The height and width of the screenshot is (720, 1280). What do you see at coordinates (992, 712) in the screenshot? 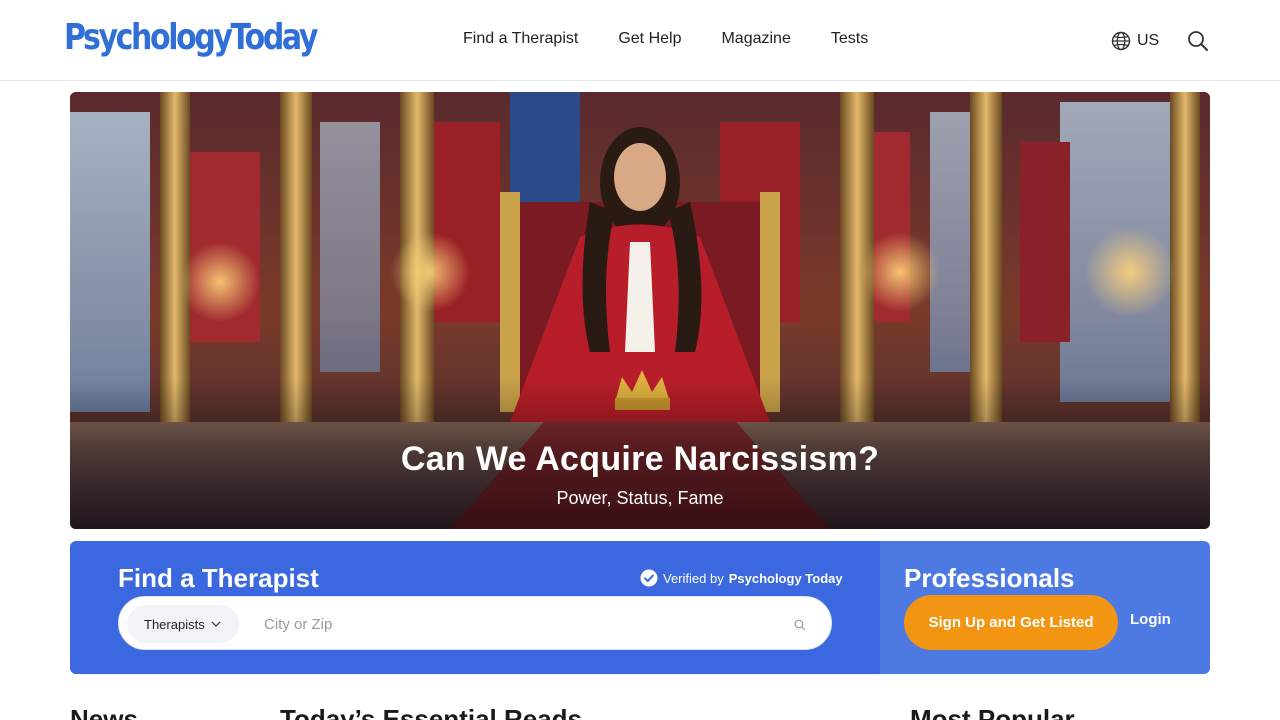
I see `most-popular-heading: Most Popular` at bounding box center [992, 712].